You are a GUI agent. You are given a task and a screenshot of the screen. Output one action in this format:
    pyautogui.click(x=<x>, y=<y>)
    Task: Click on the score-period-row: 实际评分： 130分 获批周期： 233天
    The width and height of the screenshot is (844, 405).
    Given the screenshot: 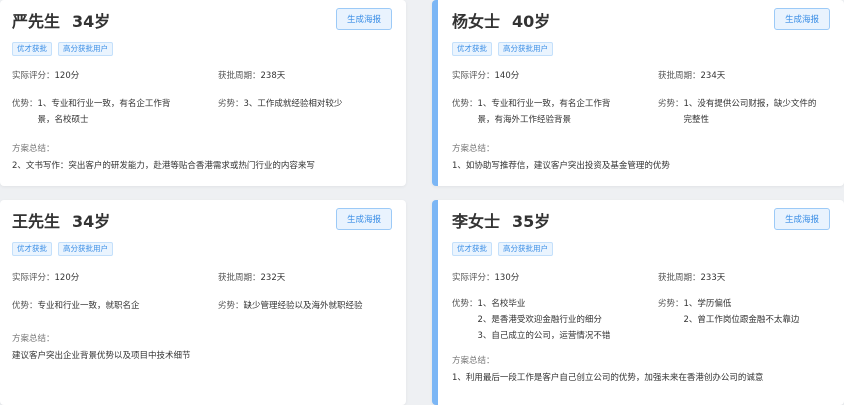 What is the action you would take?
    pyautogui.click(x=642, y=278)
    